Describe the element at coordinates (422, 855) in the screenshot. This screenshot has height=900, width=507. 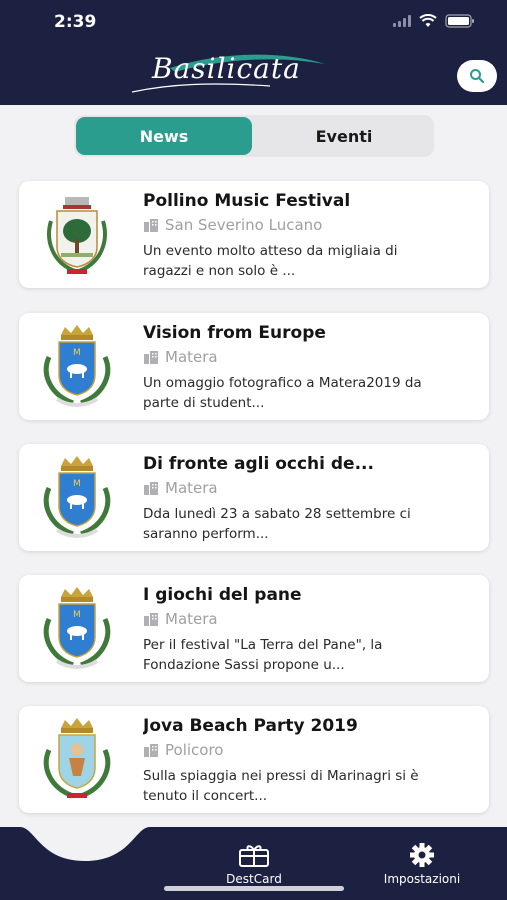
I see `gear-icon` at that location.